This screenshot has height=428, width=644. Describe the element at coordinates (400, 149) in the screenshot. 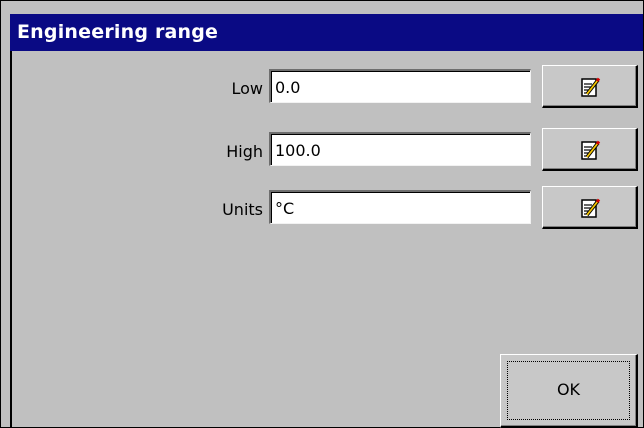

I see `high-input: 100.0` at that location.